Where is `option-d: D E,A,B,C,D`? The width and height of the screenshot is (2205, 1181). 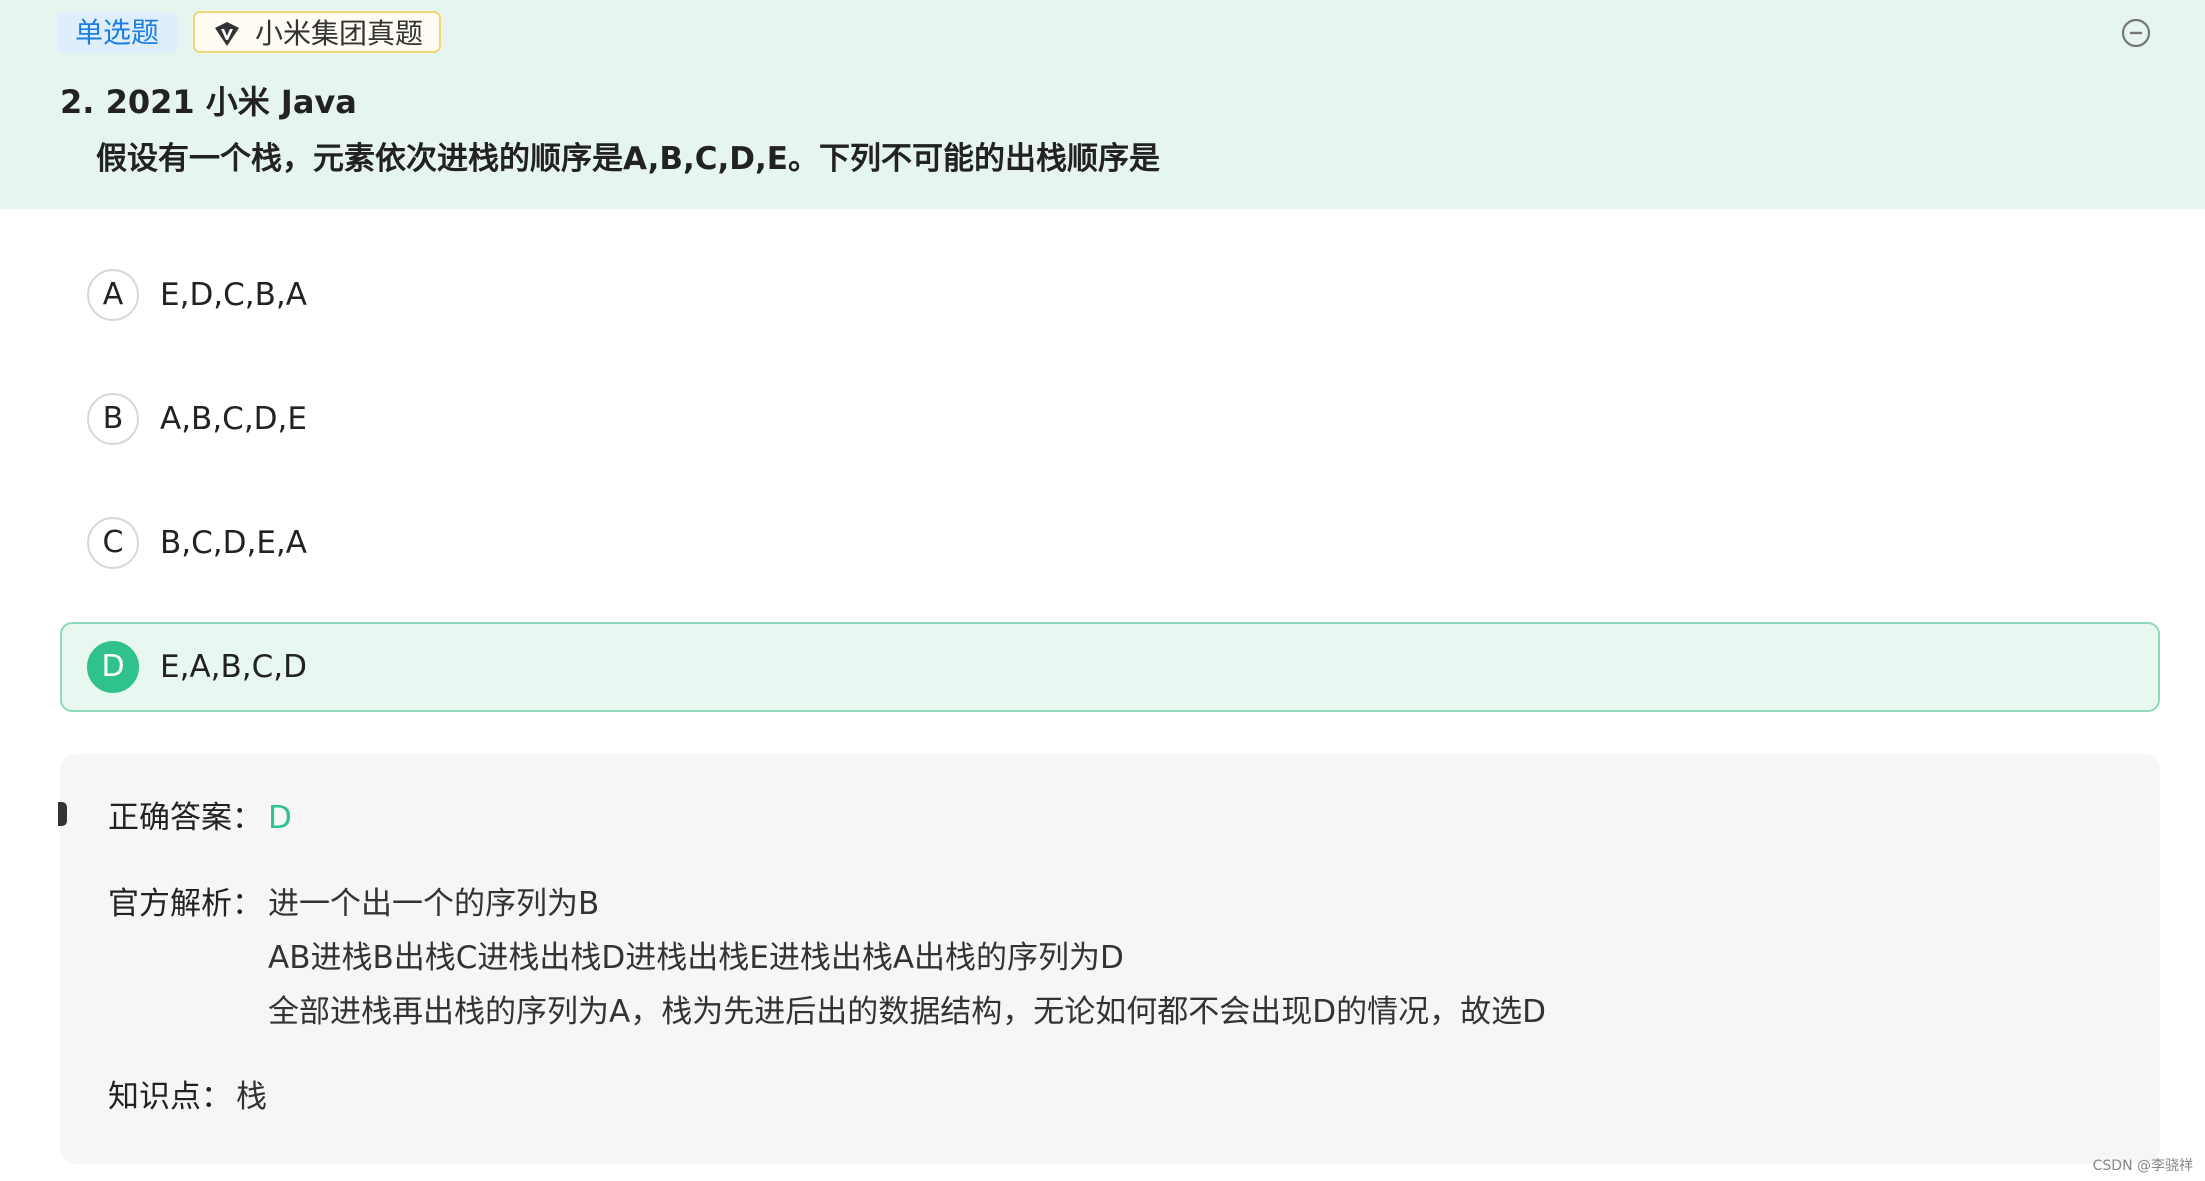 option-d: D E,A,B,C,D is located at coordinates (1110, 667).